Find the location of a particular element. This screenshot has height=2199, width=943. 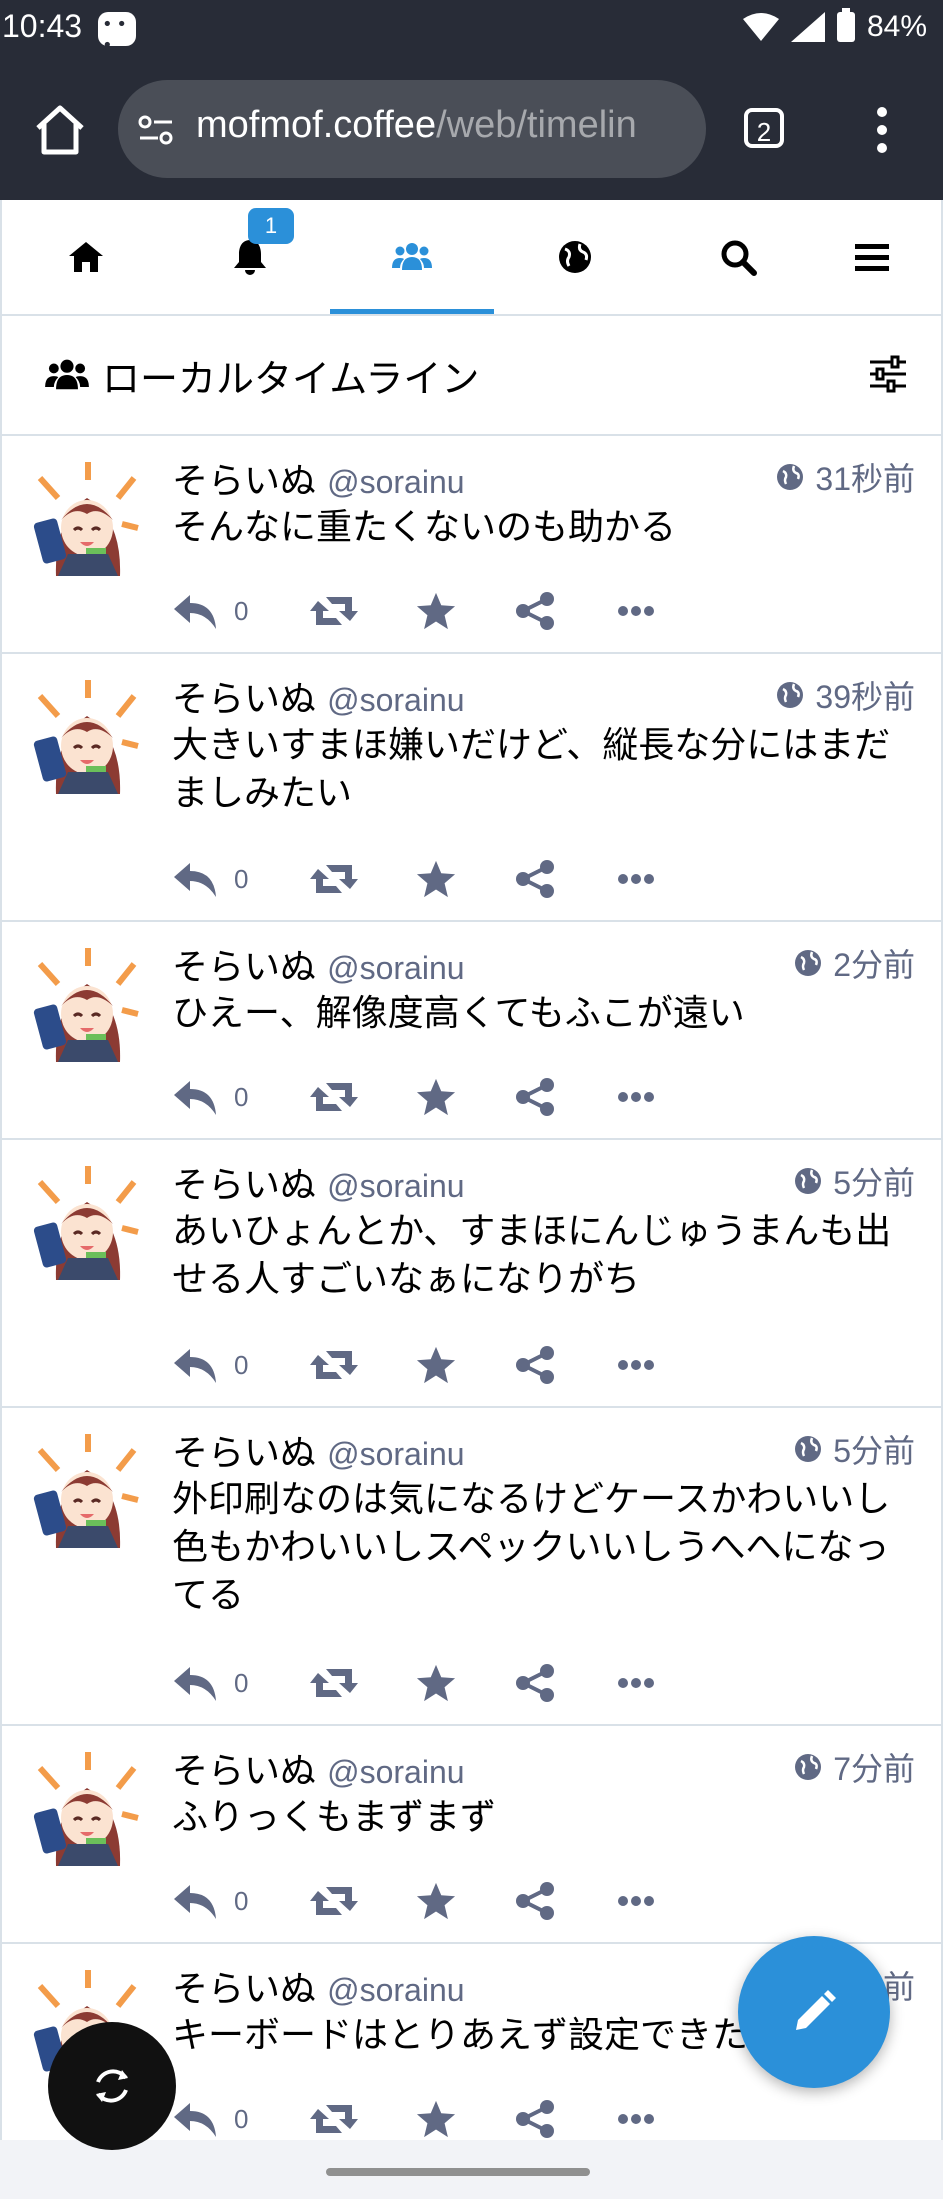

chat-notification-icon is located at coordinates (117, 34).